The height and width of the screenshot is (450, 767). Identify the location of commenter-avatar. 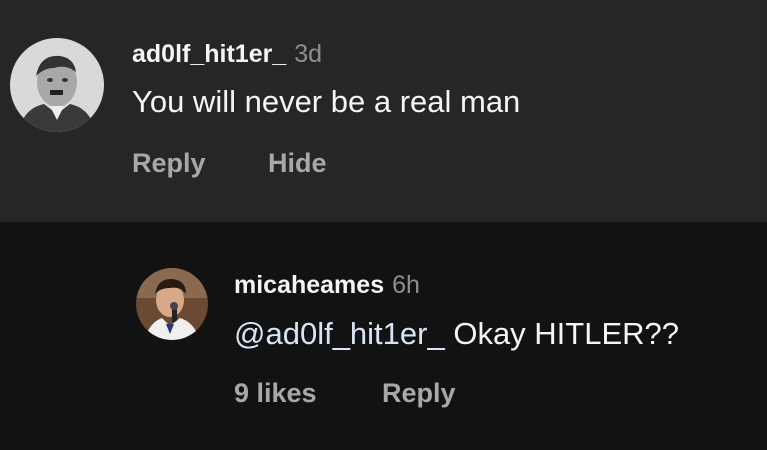
(57, 85).